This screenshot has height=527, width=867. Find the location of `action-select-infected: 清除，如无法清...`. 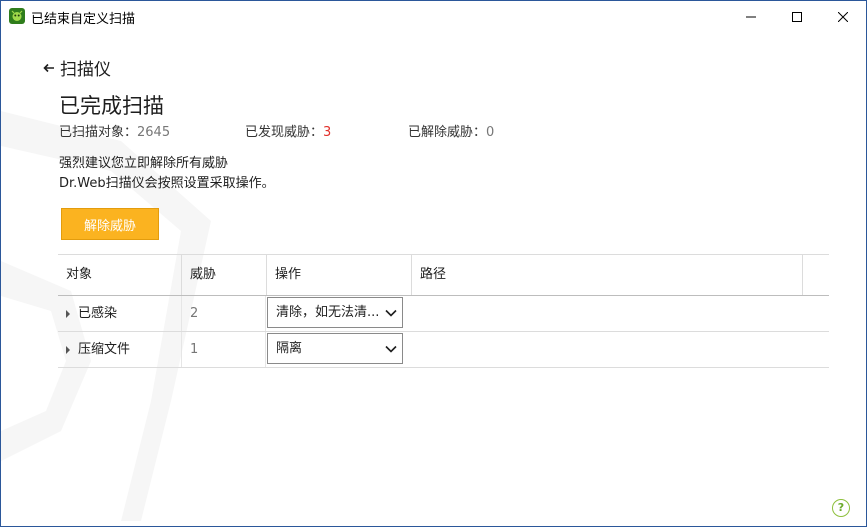

action-select-infected: 清除，如无法清... is located at coordinates (335, 312).